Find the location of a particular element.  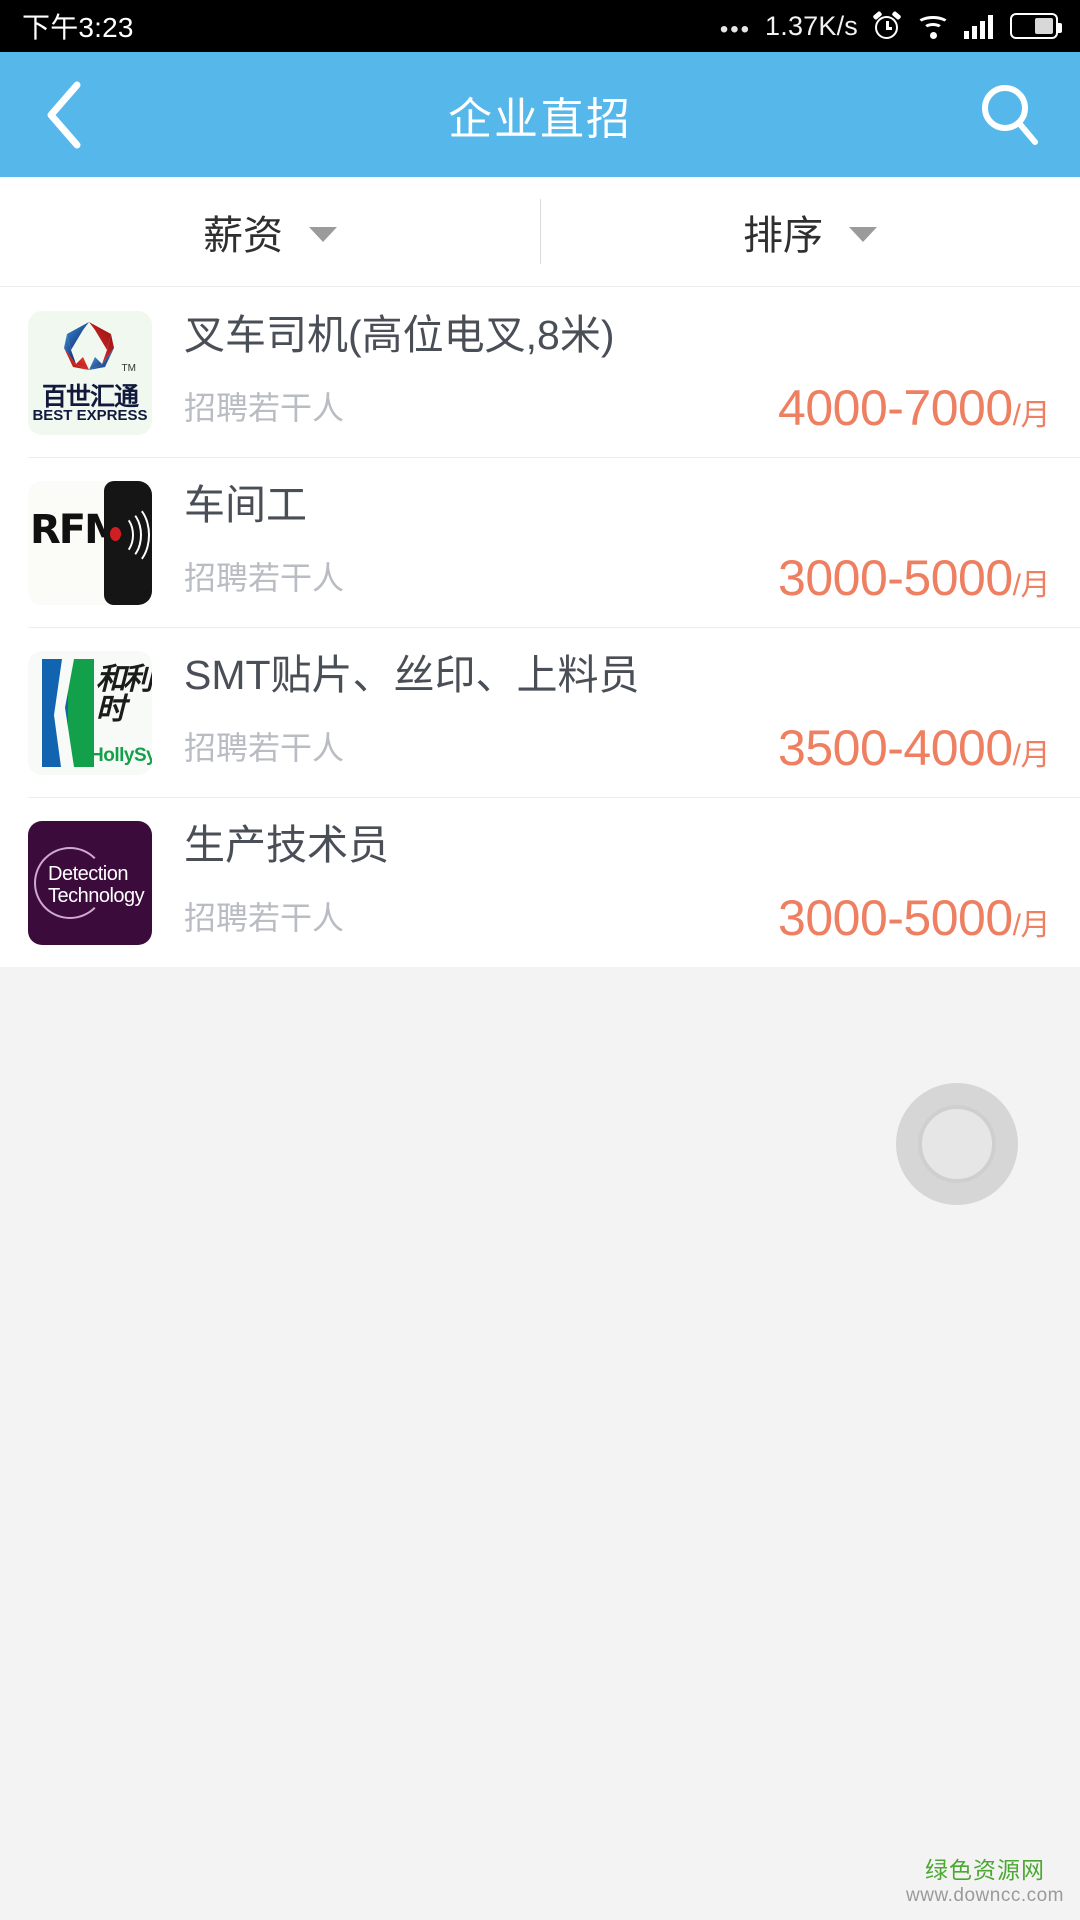

watermark-site-name: 绿色资源网 is located at coordinates (985, 1869).